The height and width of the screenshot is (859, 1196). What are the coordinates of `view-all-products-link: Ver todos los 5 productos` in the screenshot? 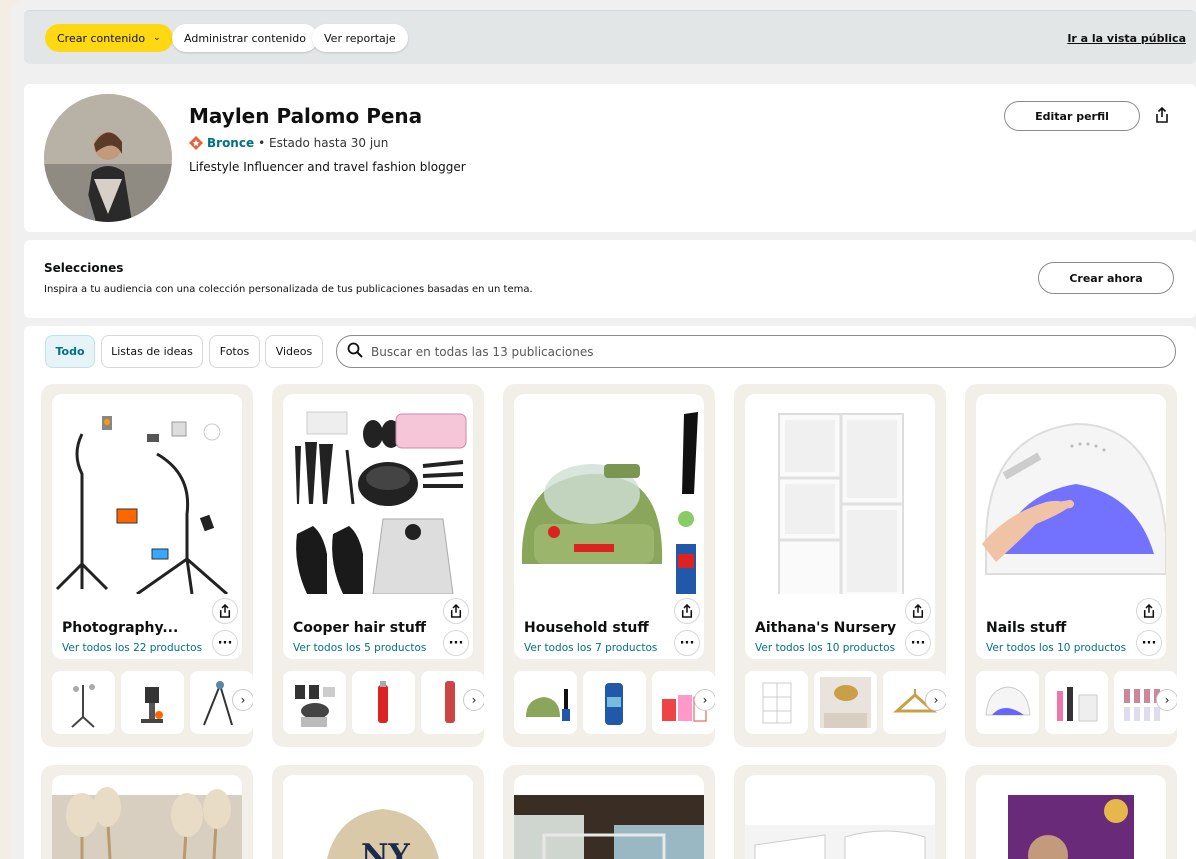 It's located at (359, 648).